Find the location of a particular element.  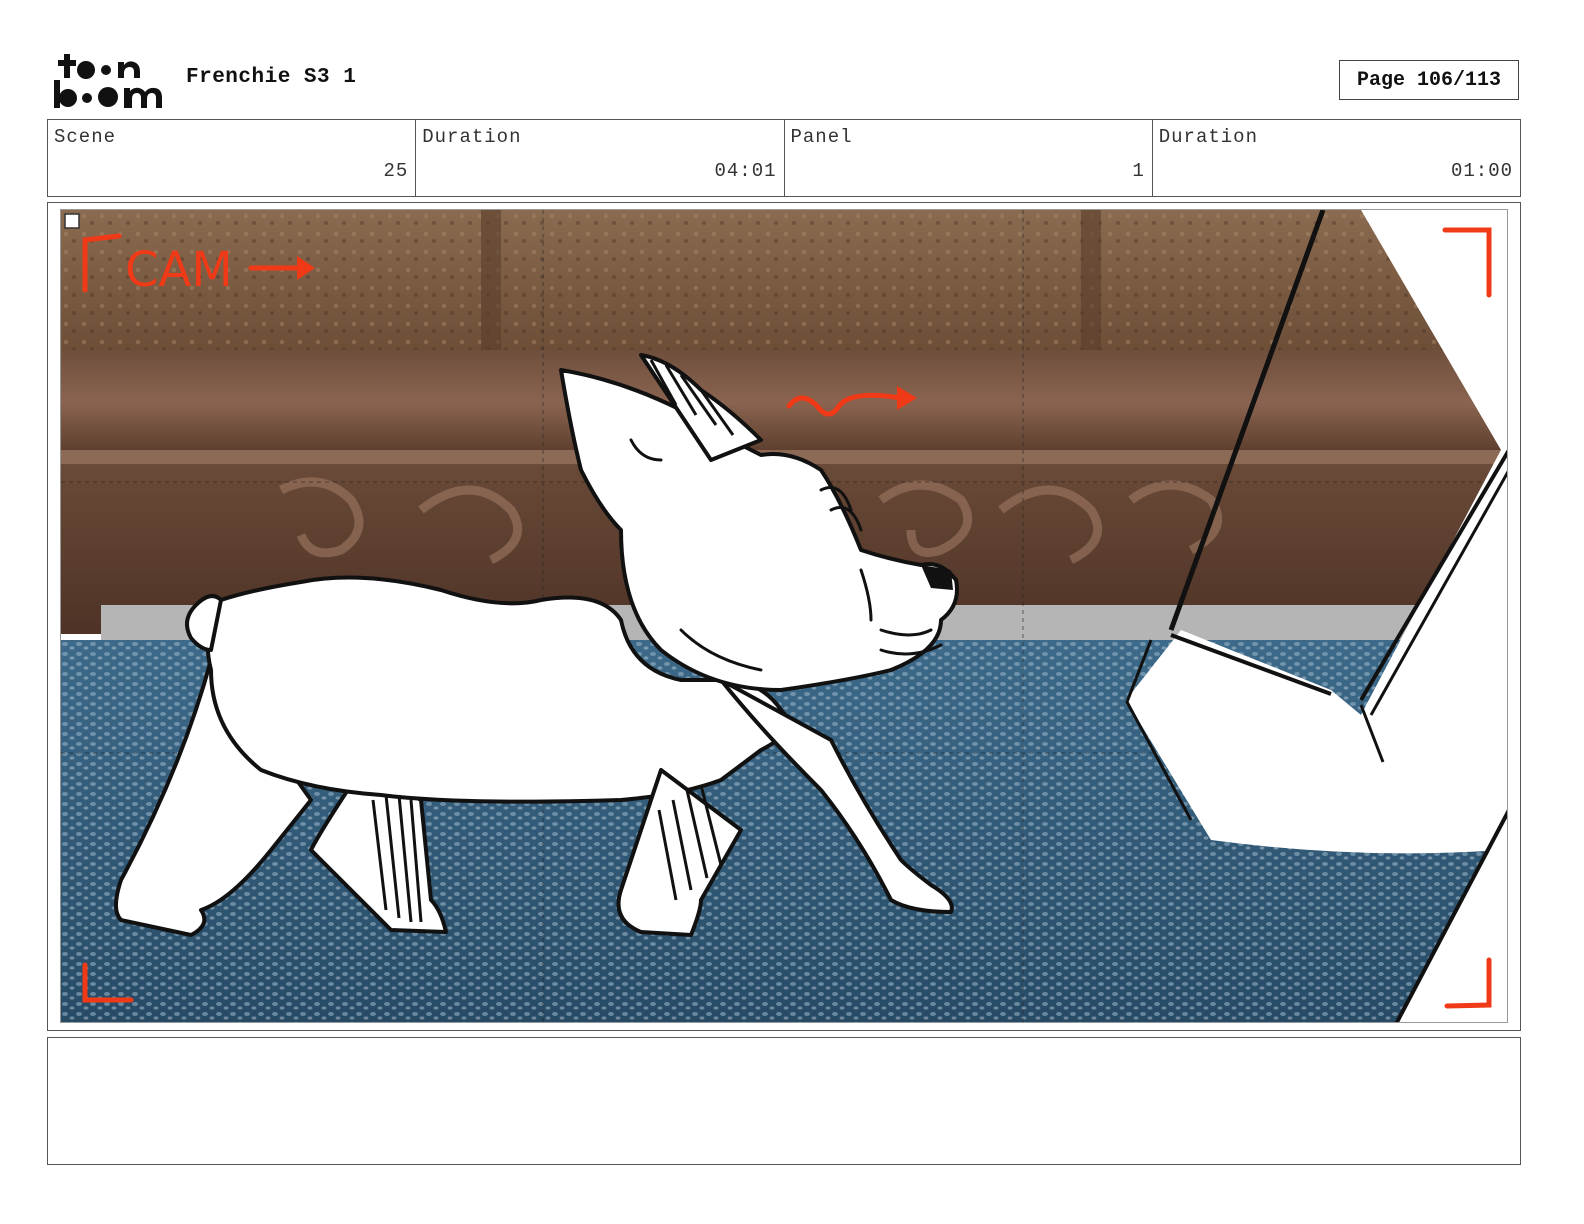

panel-duration-label: Duration is located at coordinates (1208, 137).